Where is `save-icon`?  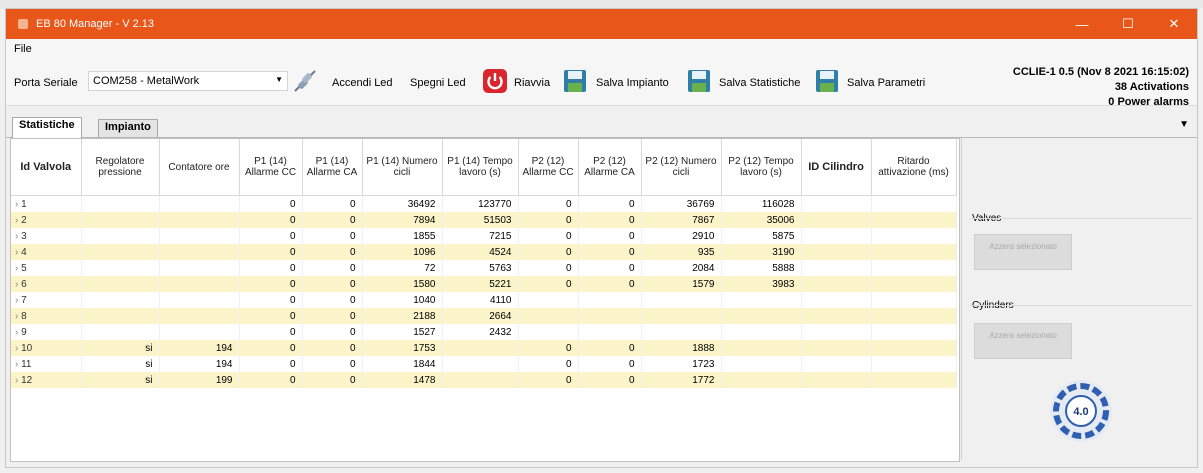 save-icon is located at coordinates (575, 81).